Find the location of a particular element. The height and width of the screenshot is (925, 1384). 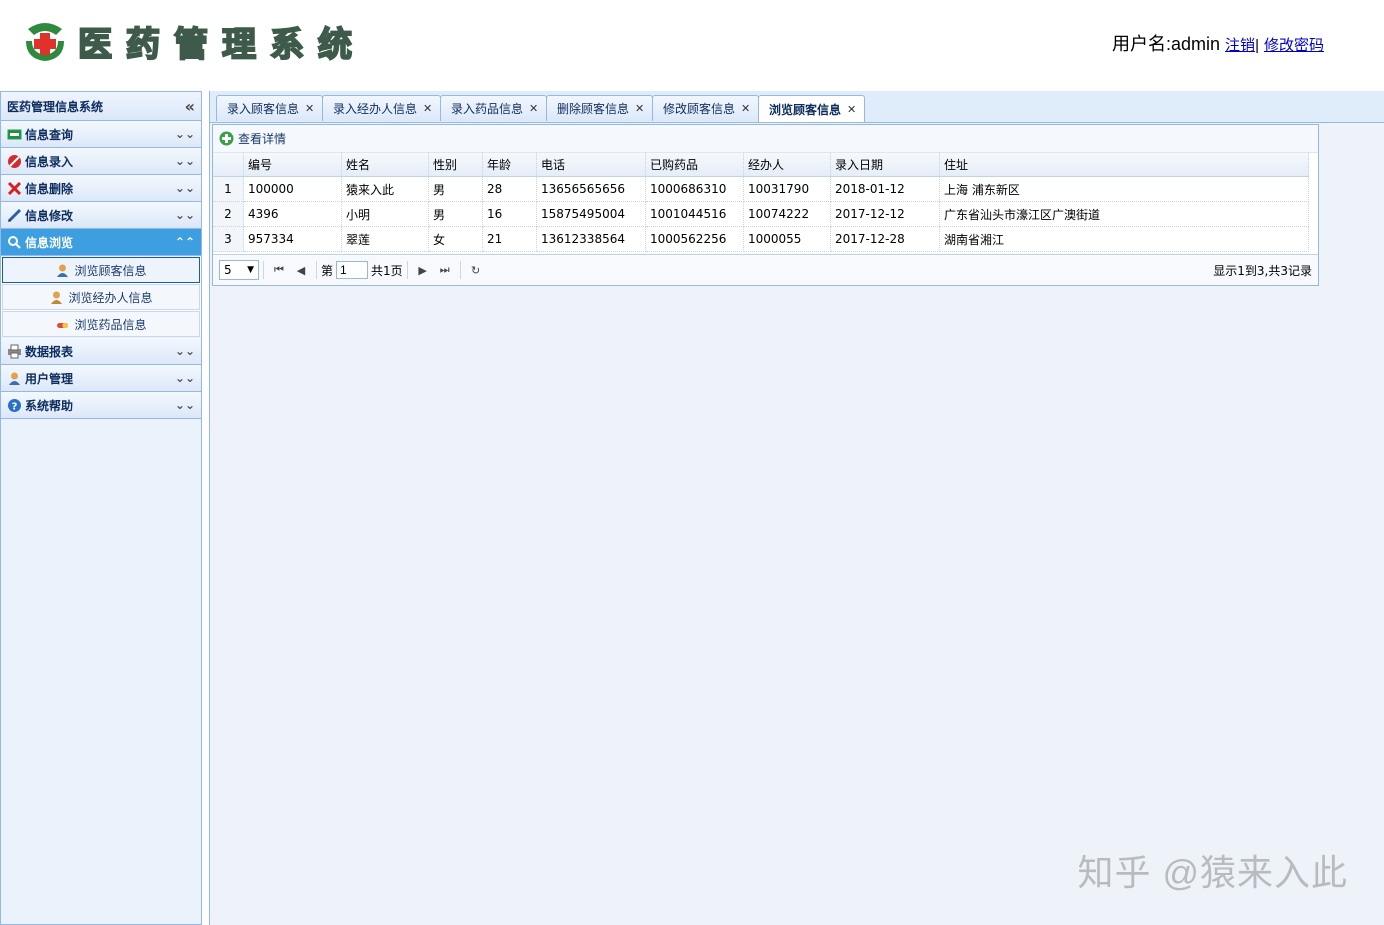

tab-delete-customer: 删除顾客信息 ✕ is located at coordinates (600, 108).